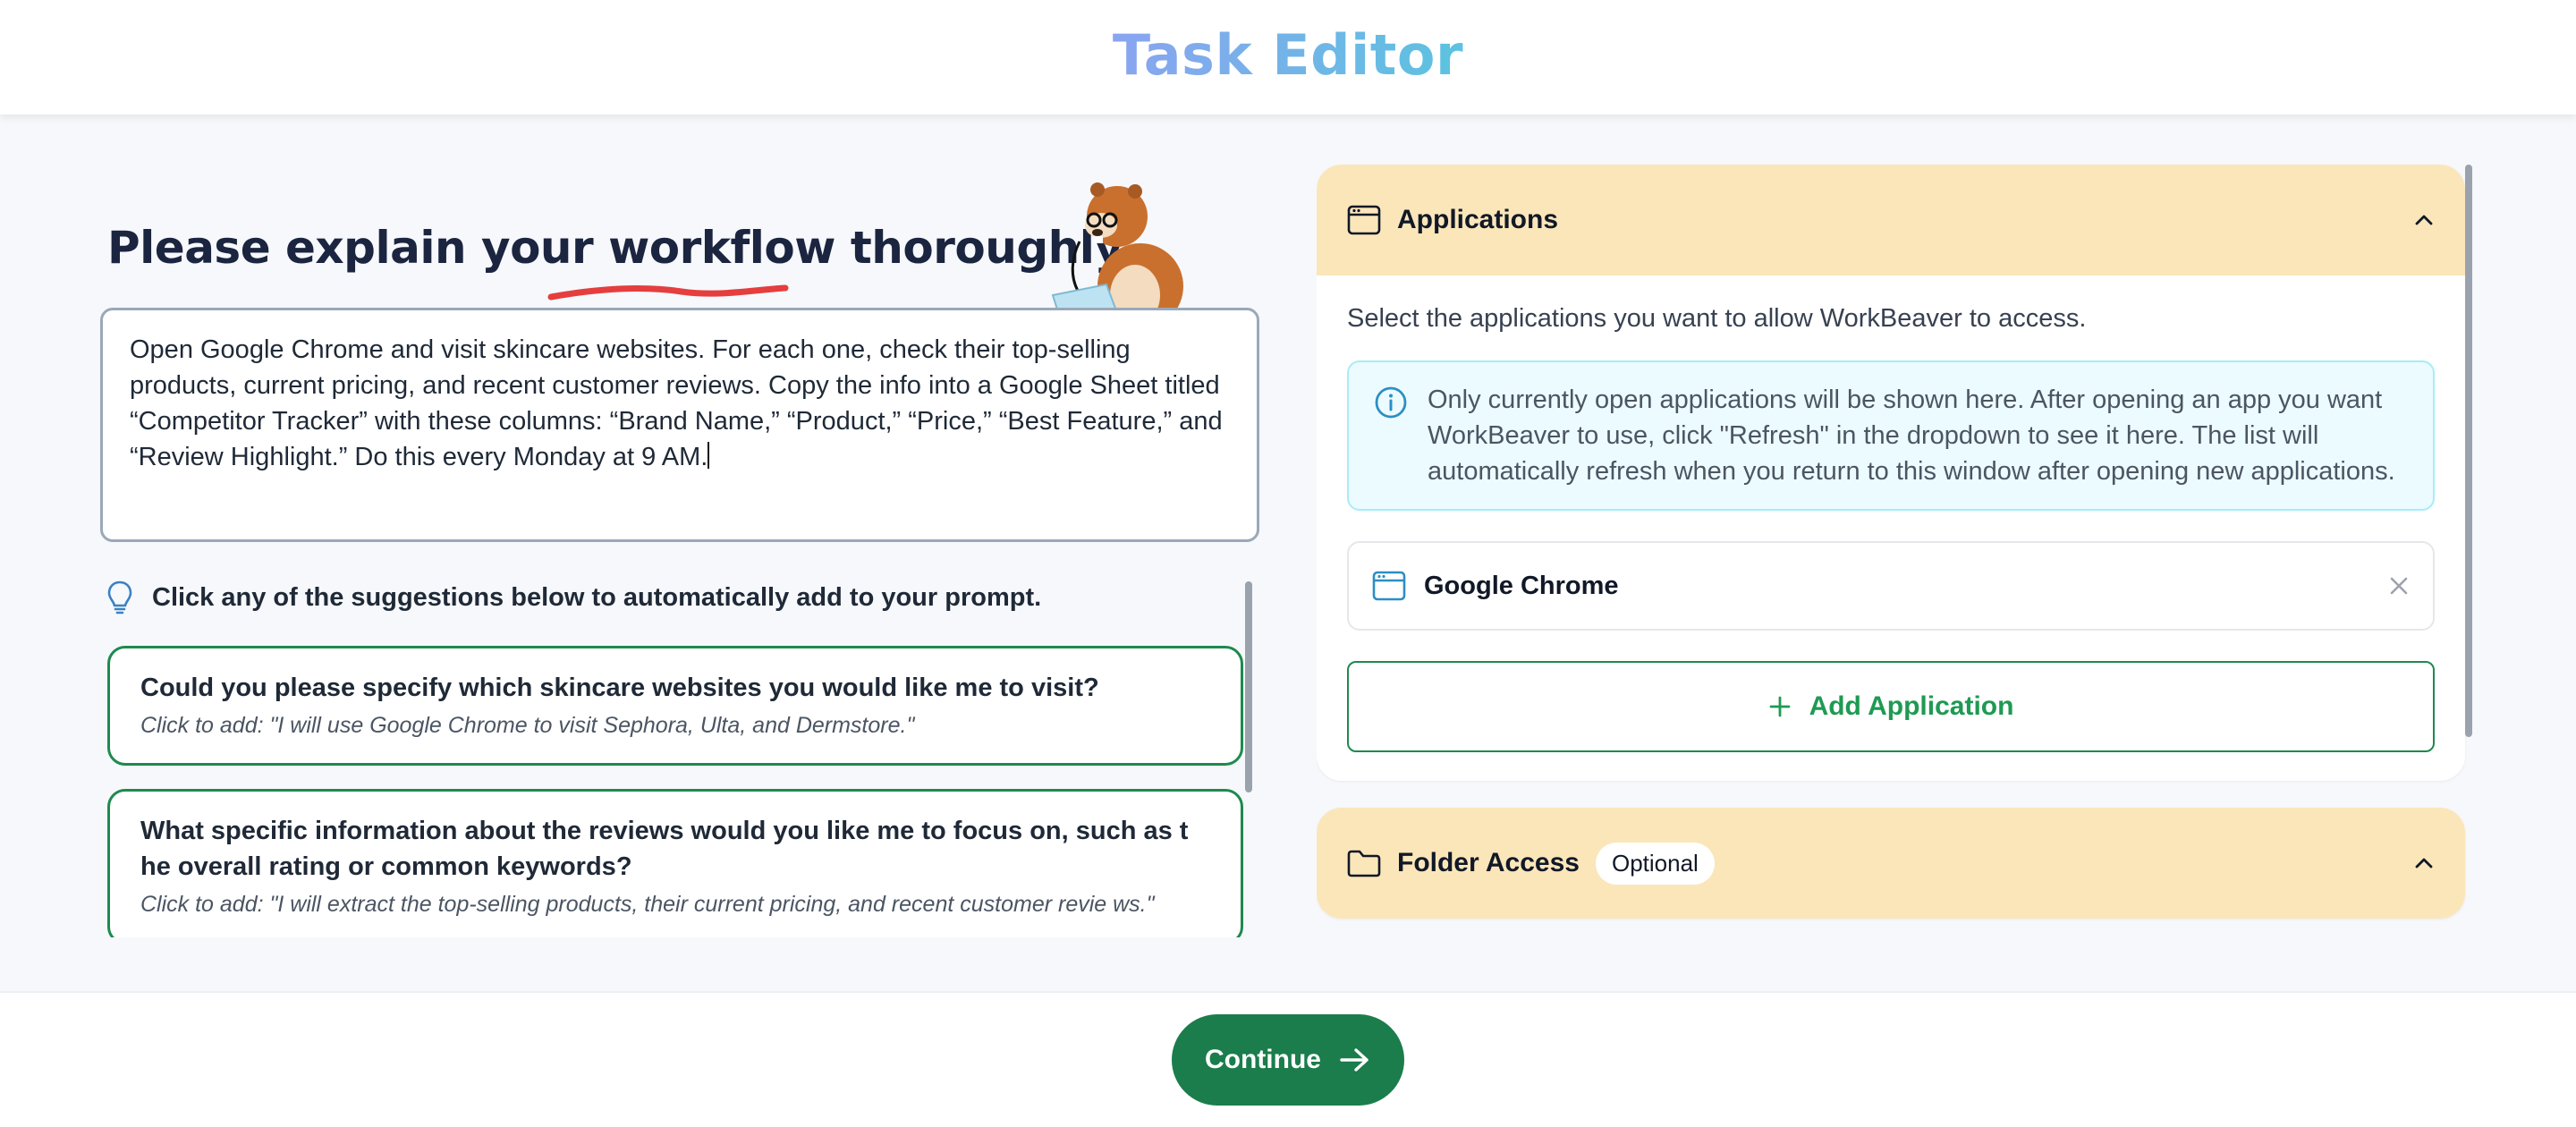 This screenshot has width=2576, height=1127. What do you see at coordinates (1891, 220) in the screenshot?
I see `applications-header: Applications` at bounding box center [1891, 220].